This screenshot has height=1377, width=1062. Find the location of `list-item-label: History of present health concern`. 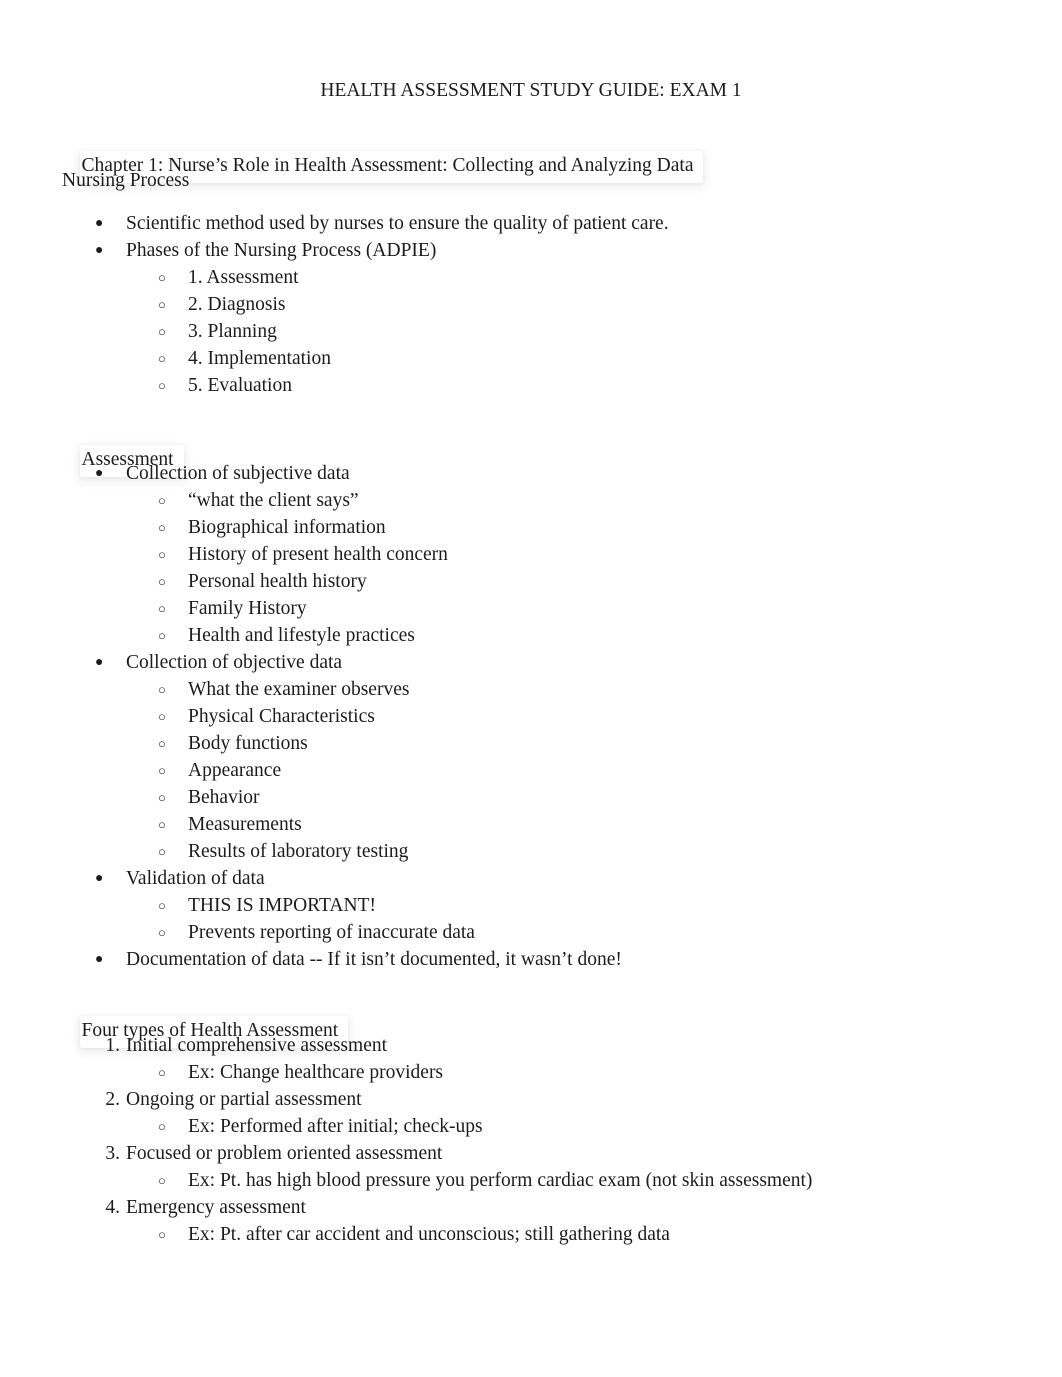

list-item-label: History of present health concern is located at coordinates (318, 554).